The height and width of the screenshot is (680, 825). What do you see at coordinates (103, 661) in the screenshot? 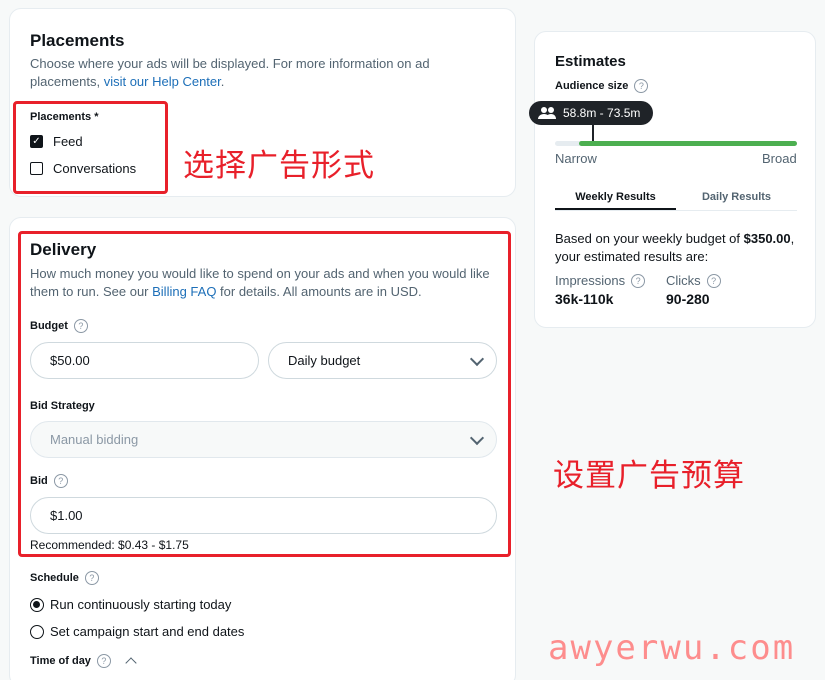
I see `time-of-day-help-icon: ?` at bounding box center [103, 661].